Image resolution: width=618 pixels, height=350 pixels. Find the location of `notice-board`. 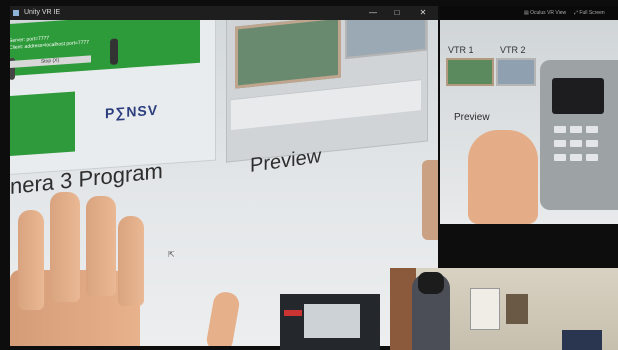

notice-board is located at coordinates (485, 309).